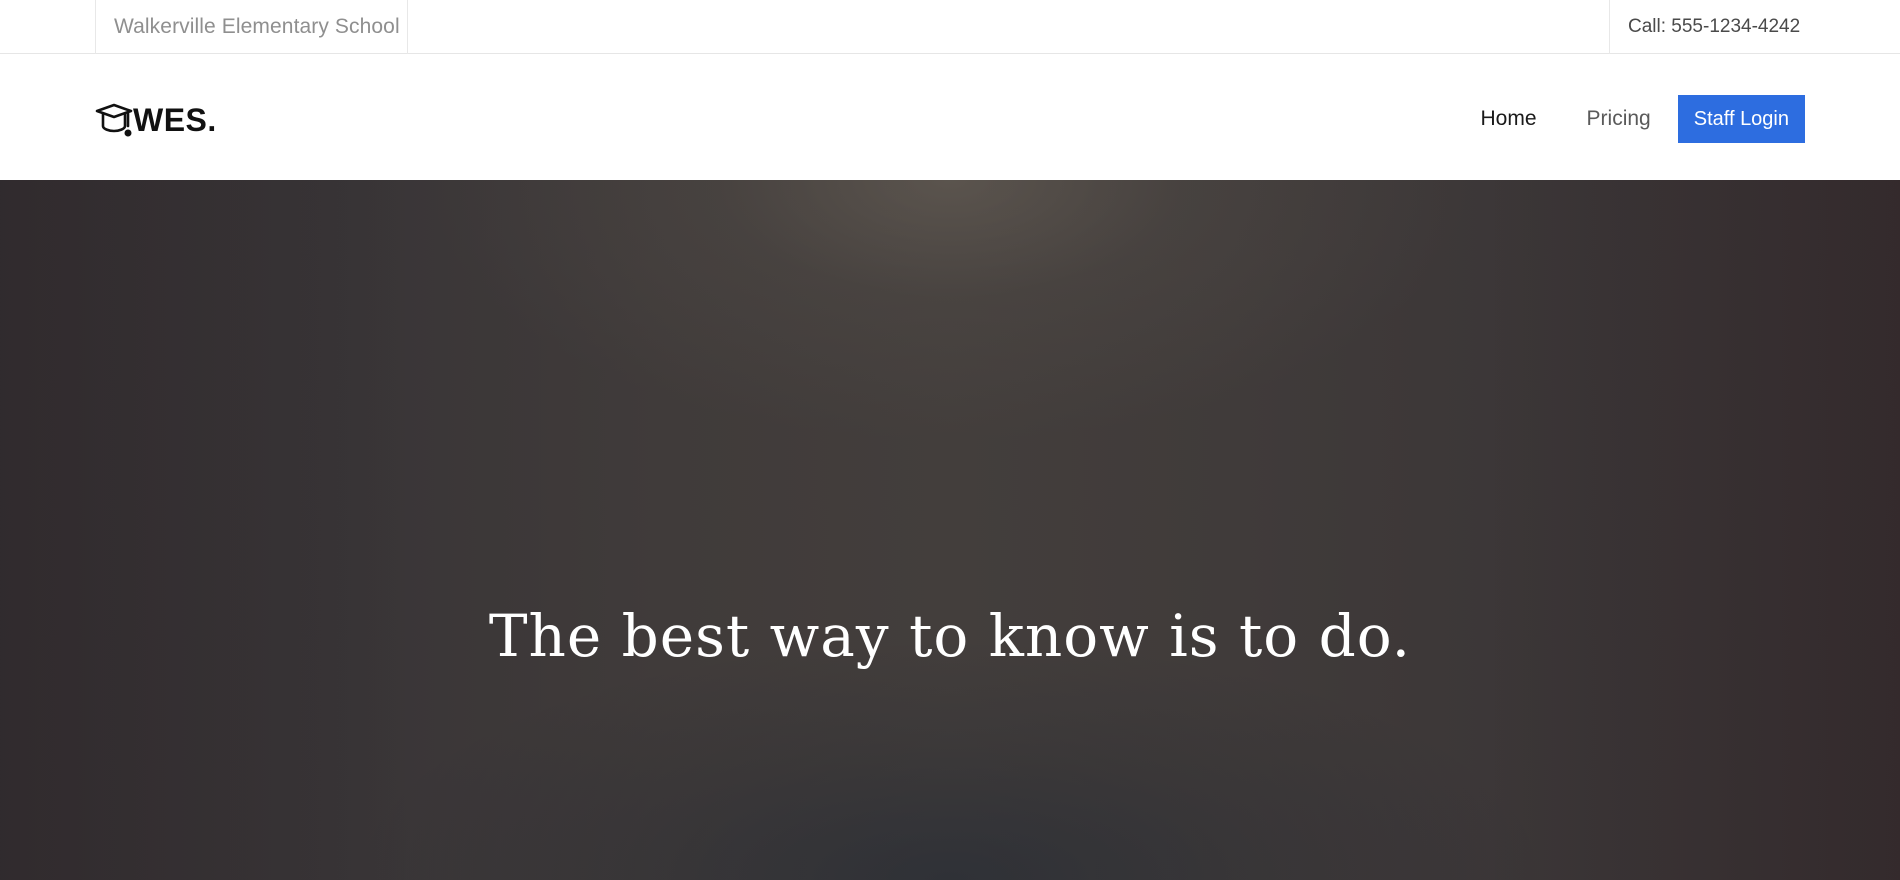 This screenshot has height=880, width=1900. What do you see at coordinates (114, 120) in the screenshot?
I see `graduation-cap-icon` at bounding box center [114, 120].